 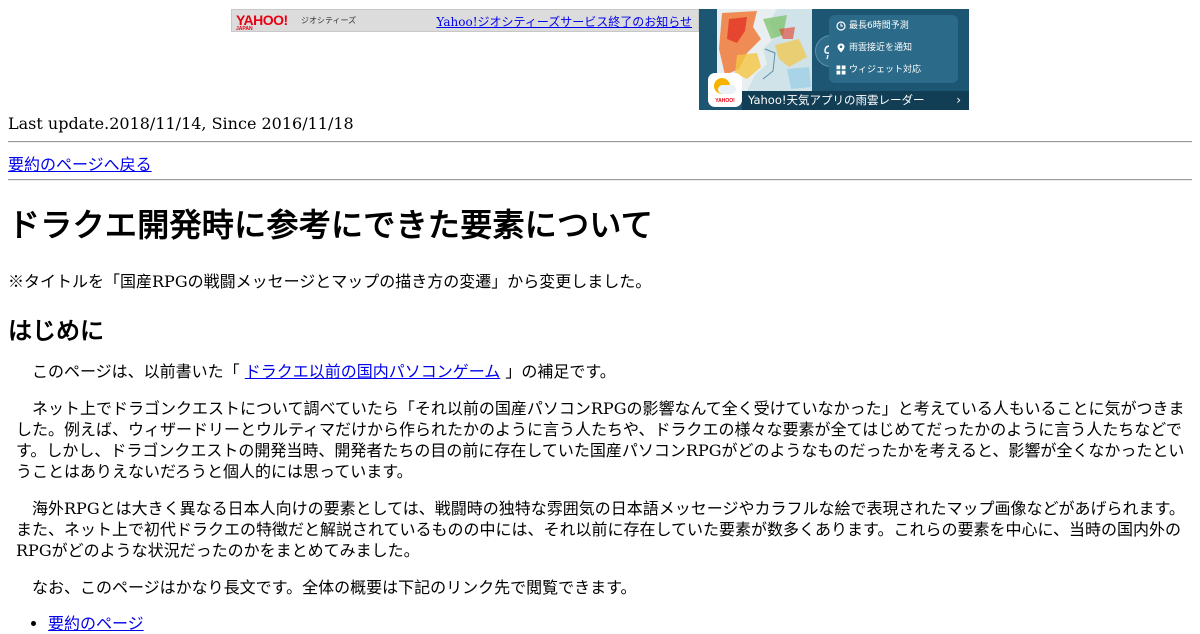 What do you see at coordinates (262, 22) in the screenshot?
I see `yahoo-japan-logo: YAHOO! JAPAN` at bounding box center [262, 22].